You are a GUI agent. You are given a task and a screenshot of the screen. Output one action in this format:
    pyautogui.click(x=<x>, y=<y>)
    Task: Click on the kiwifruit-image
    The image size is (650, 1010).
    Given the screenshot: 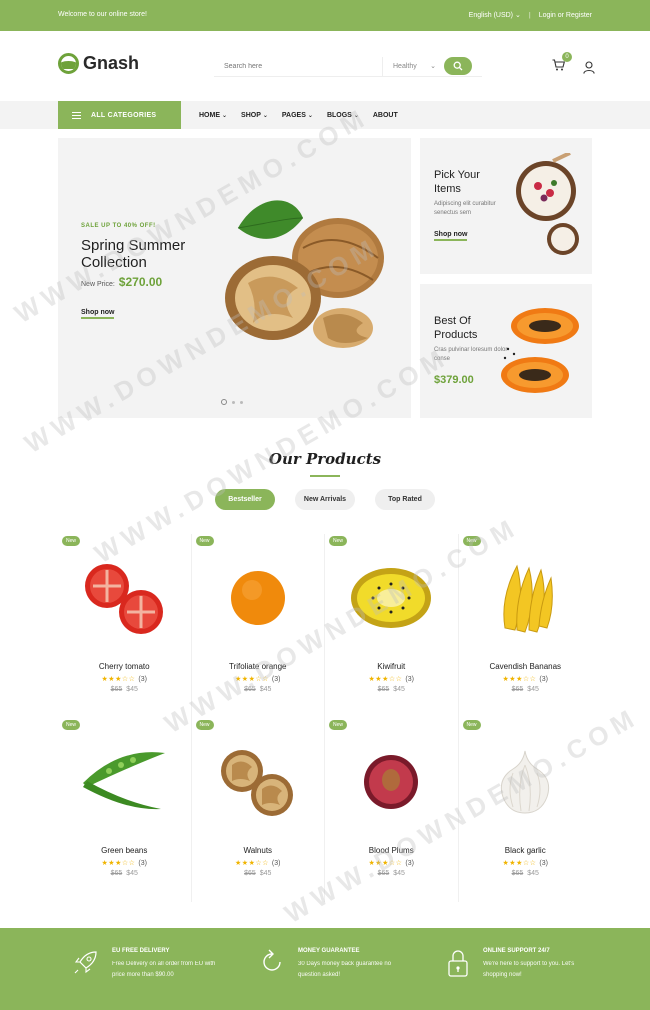 What is the action you would take?
    pyautogui.click(x=391, y=598)
    